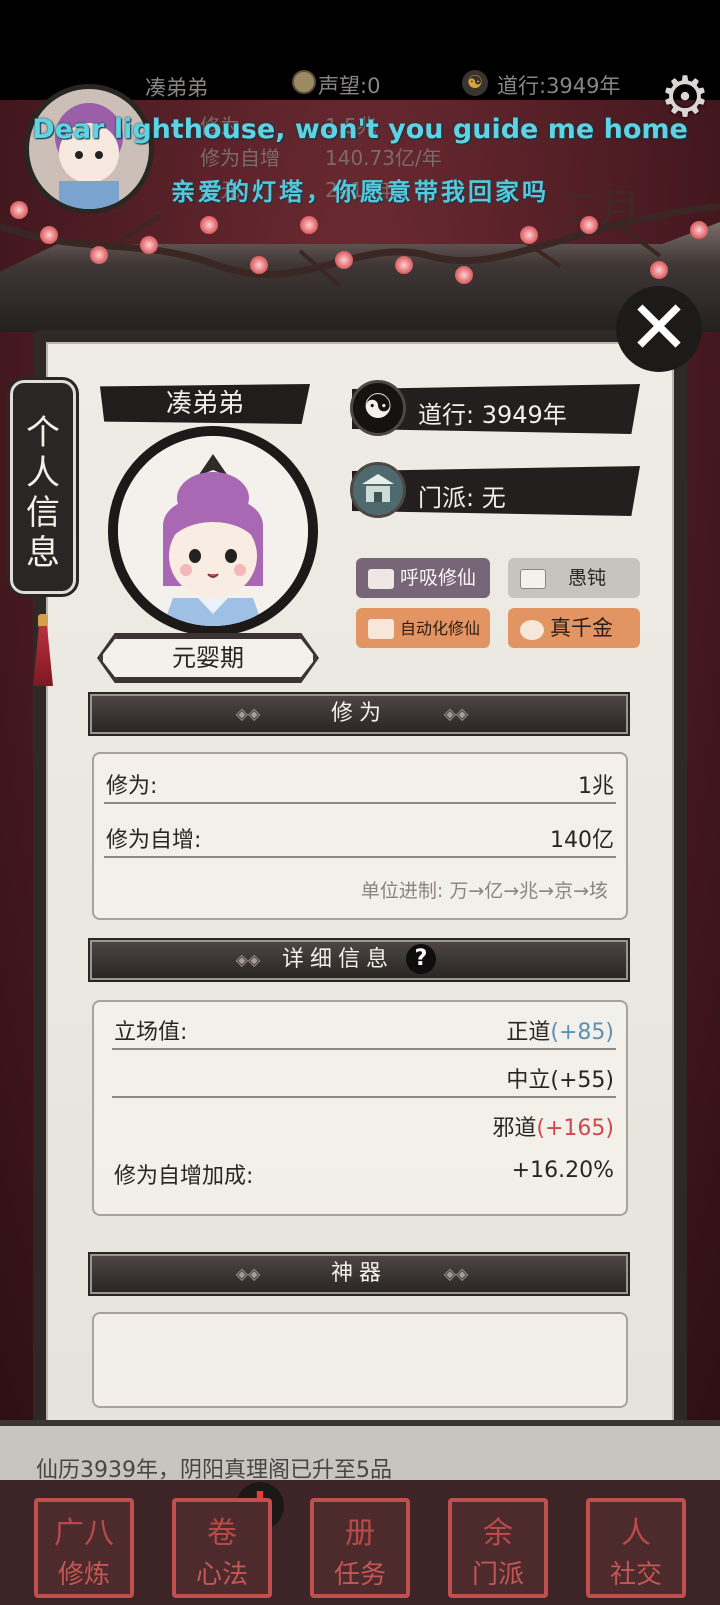 The width and height of the screenshot is (720, 1605). Describe the element at coordinates (360, 192) in the screenshot. I see `subtitle-chinese: 亲爱的灯塔，你愿意带我回家吗` at that location.